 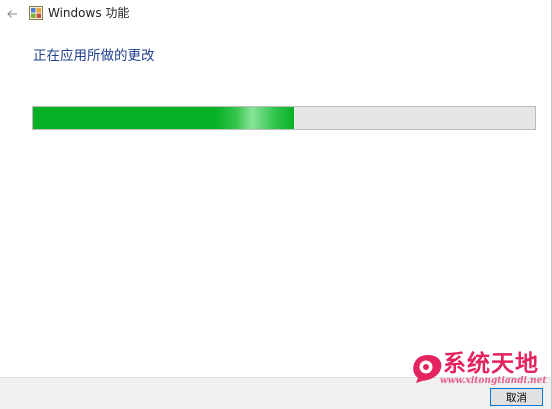 I want to click on watermark-url: www.xitongtiandi.net, so click(x=493, y=381).